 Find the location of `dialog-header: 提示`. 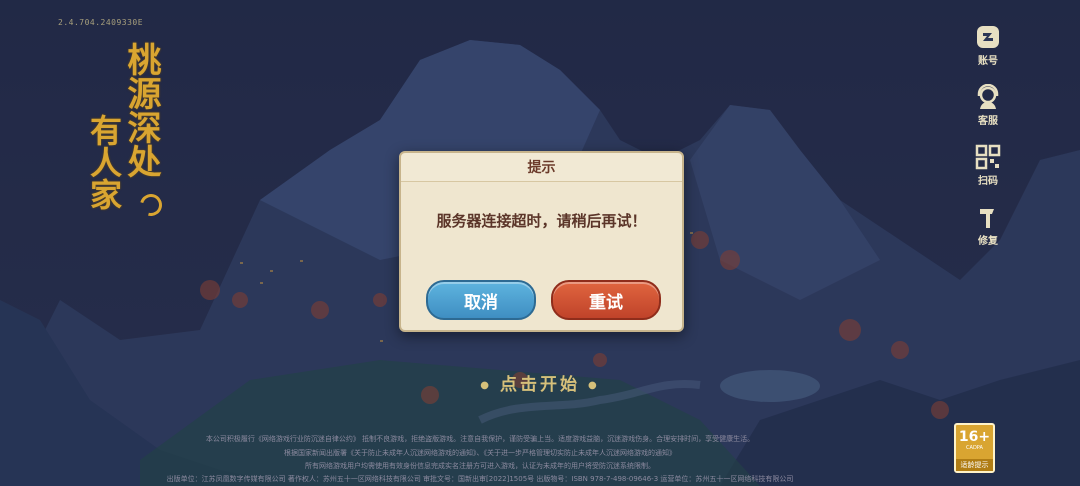

dialog-header: 提示 is located at coordinates (541, 167).